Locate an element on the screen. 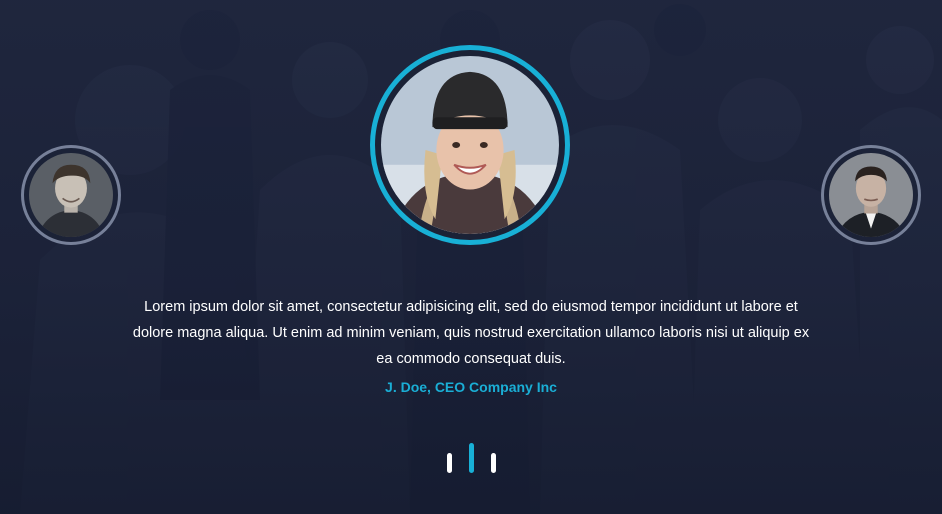  testimonial-avatar-active is located at coordinates (470, 145).